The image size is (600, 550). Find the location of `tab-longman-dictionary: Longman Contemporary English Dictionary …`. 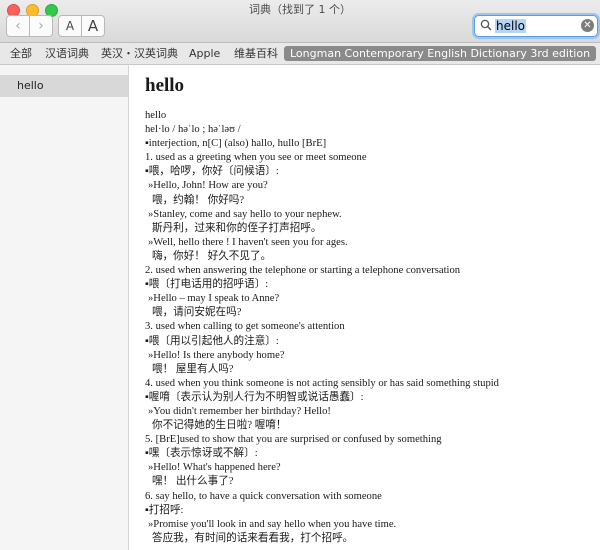

tab-longman-dictionary: Longman Contemporary English Dictionary … is located at coordinates (440, 53).